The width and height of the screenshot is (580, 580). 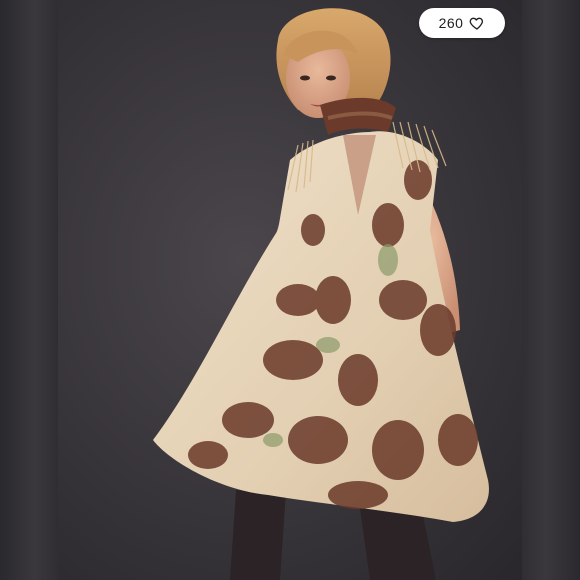 What do you see at coordinates (29, 290) in the screenshot?
I see `blurred-left-border` at bounding box center [29, 290].